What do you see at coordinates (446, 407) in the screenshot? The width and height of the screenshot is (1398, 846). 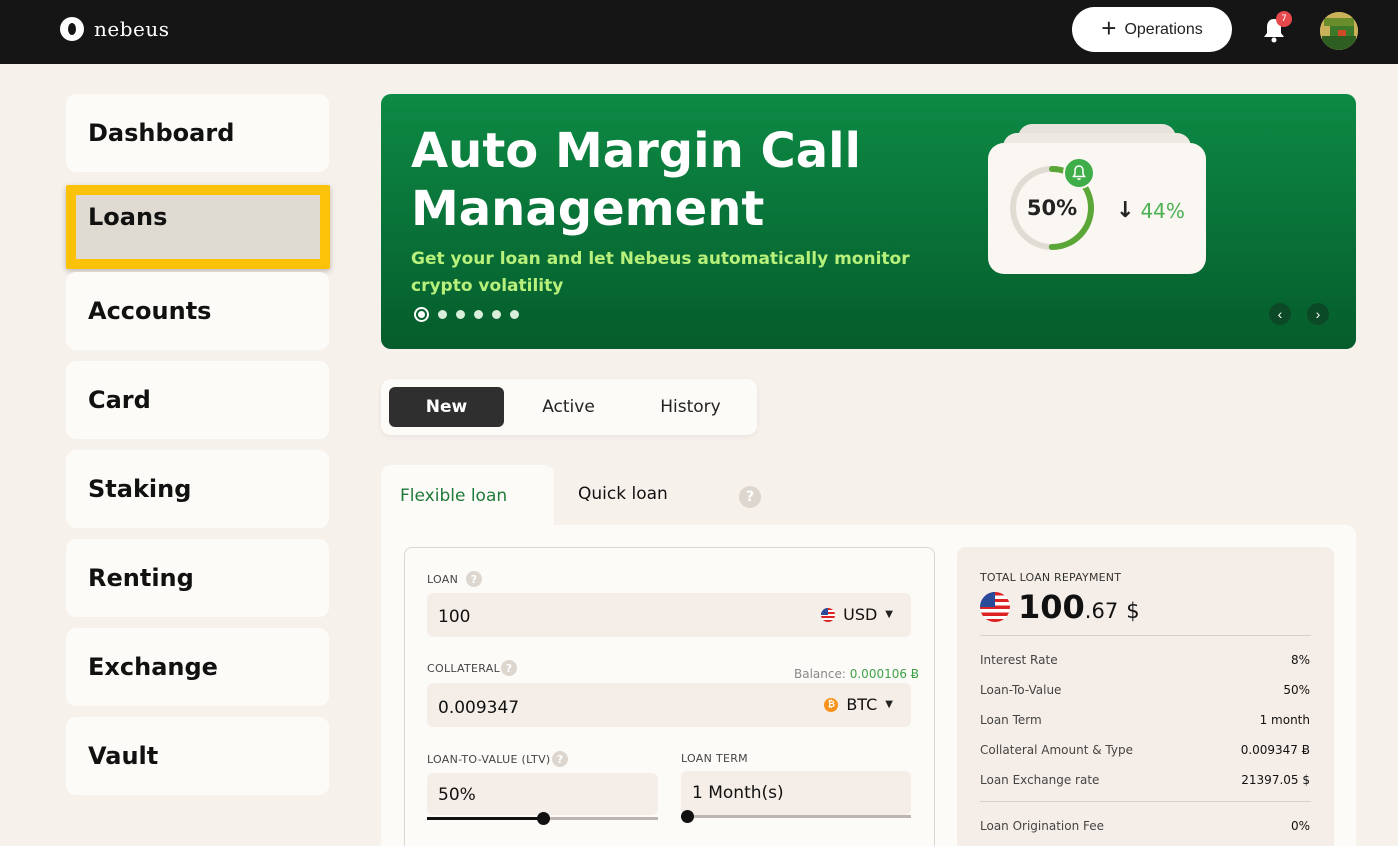 I see `tab-new: New` at bounding box center [446, 407].